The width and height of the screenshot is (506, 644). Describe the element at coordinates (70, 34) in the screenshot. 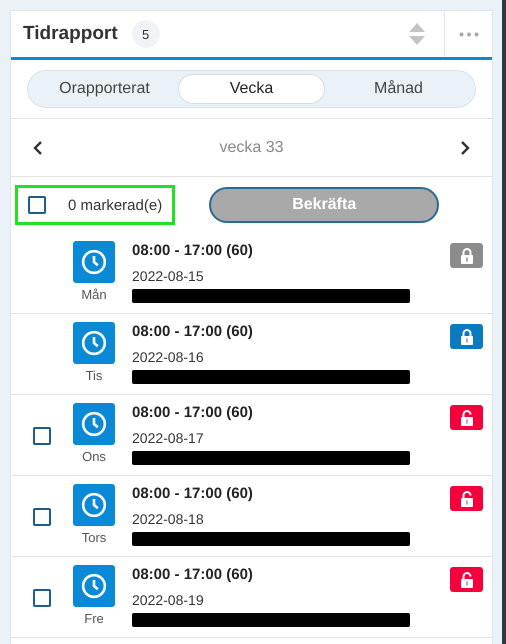

I see `panel-title: Tidrapport` at that location.